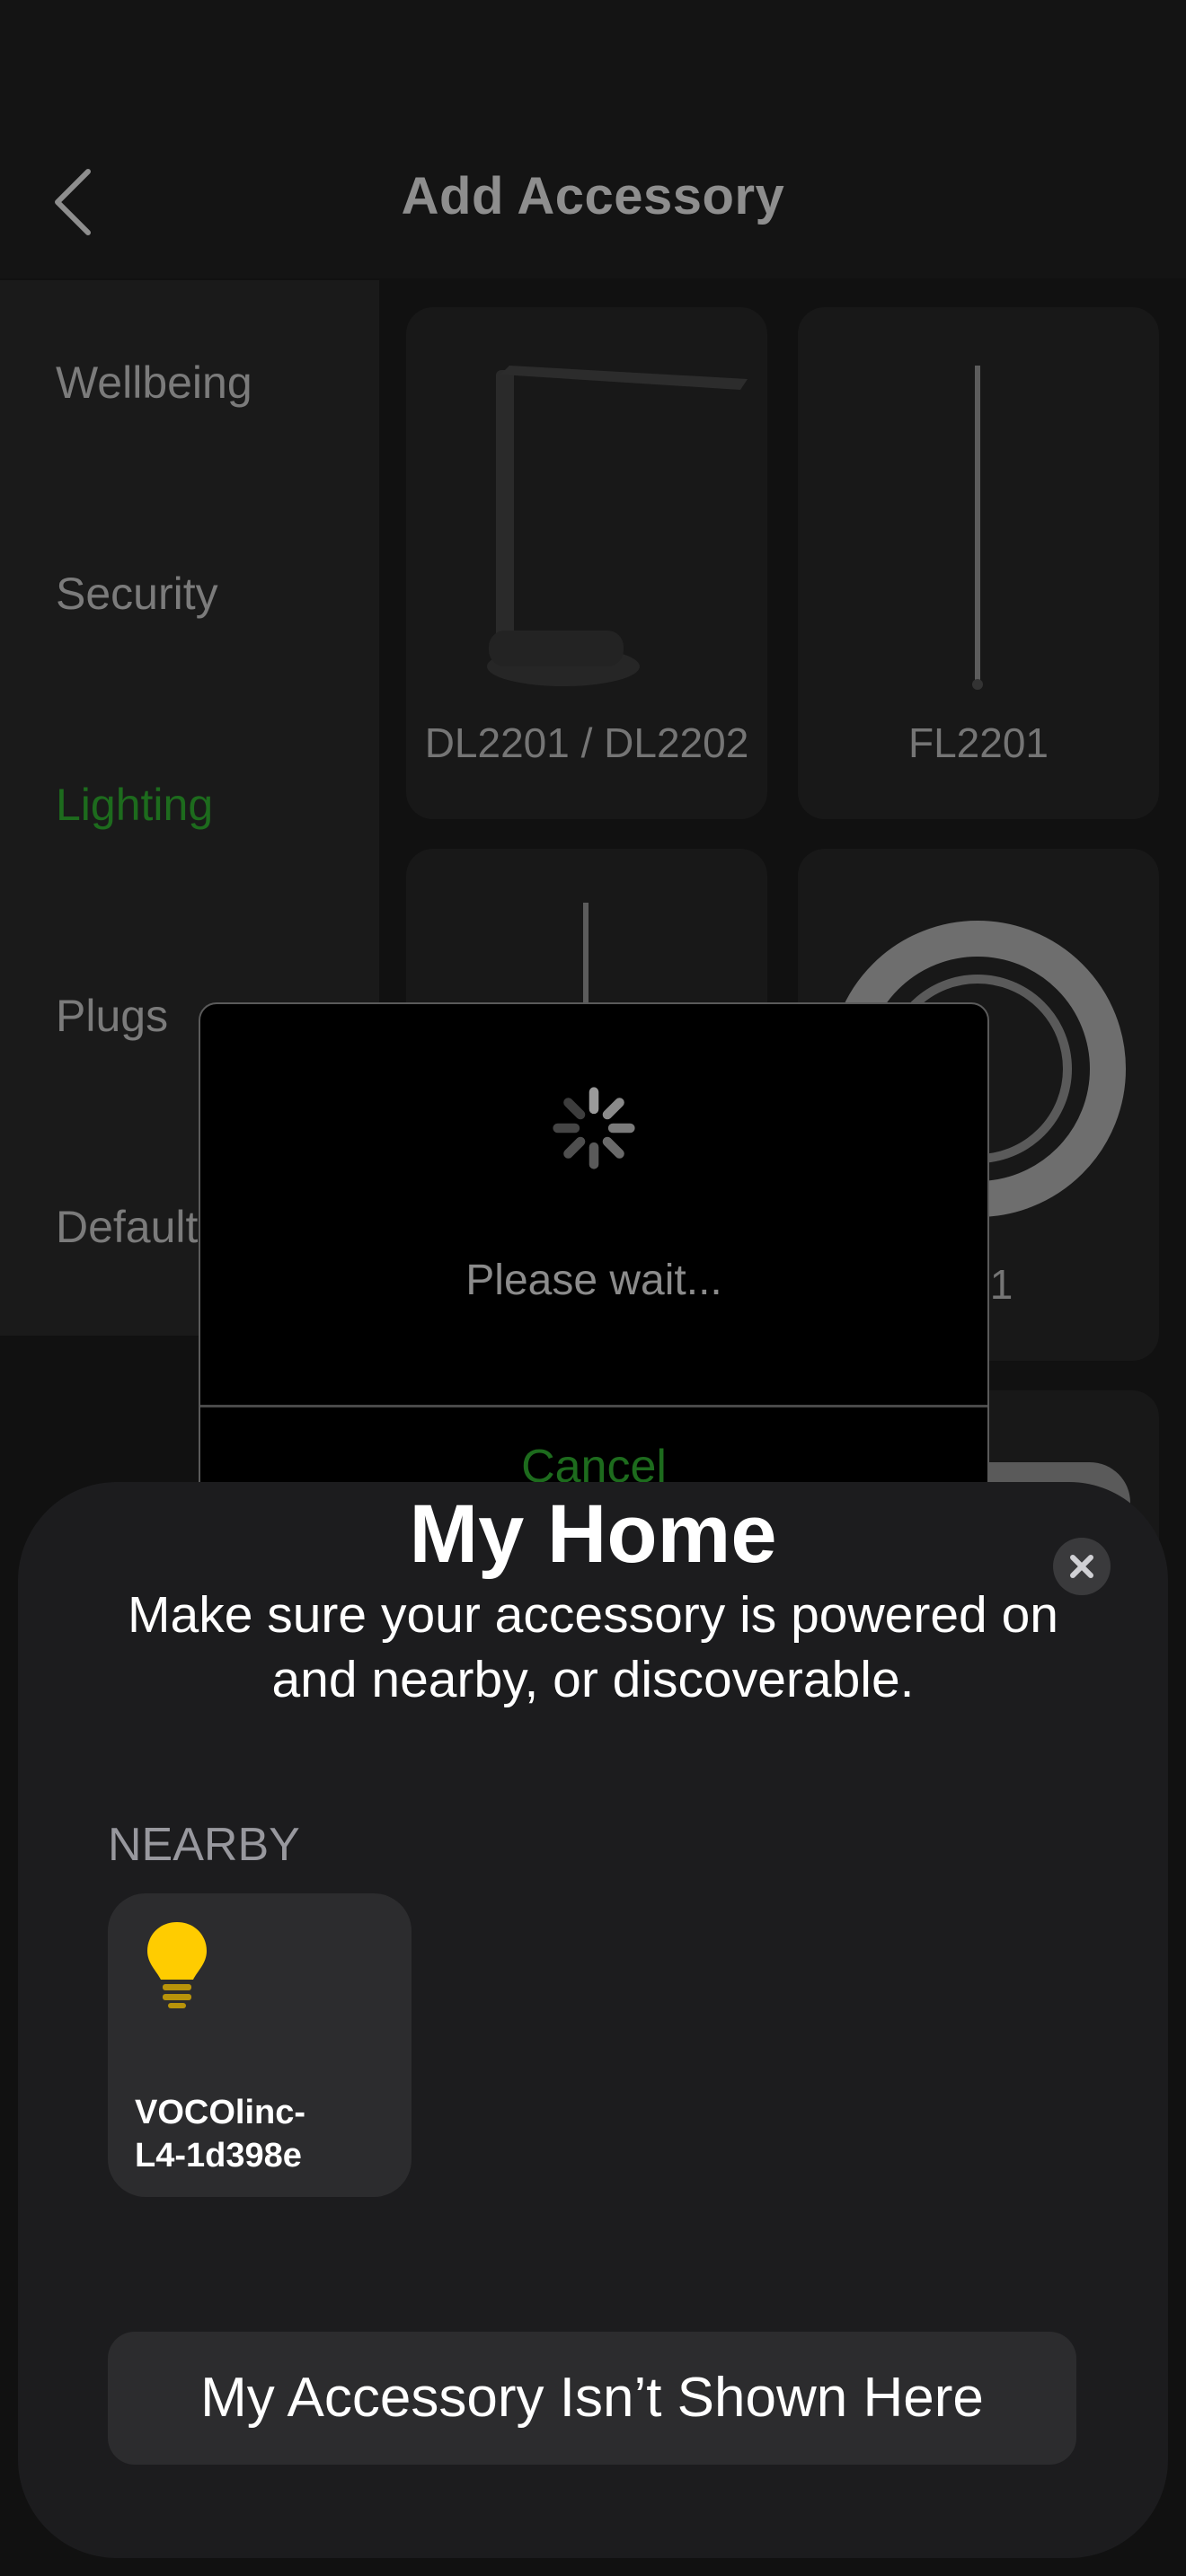 This screenshot has width=1186, height=2576. Describe the element at coordinates (154, 383) in the screenshot. I see `sidebar-item-wellbeing: Wellbeing` at that location.